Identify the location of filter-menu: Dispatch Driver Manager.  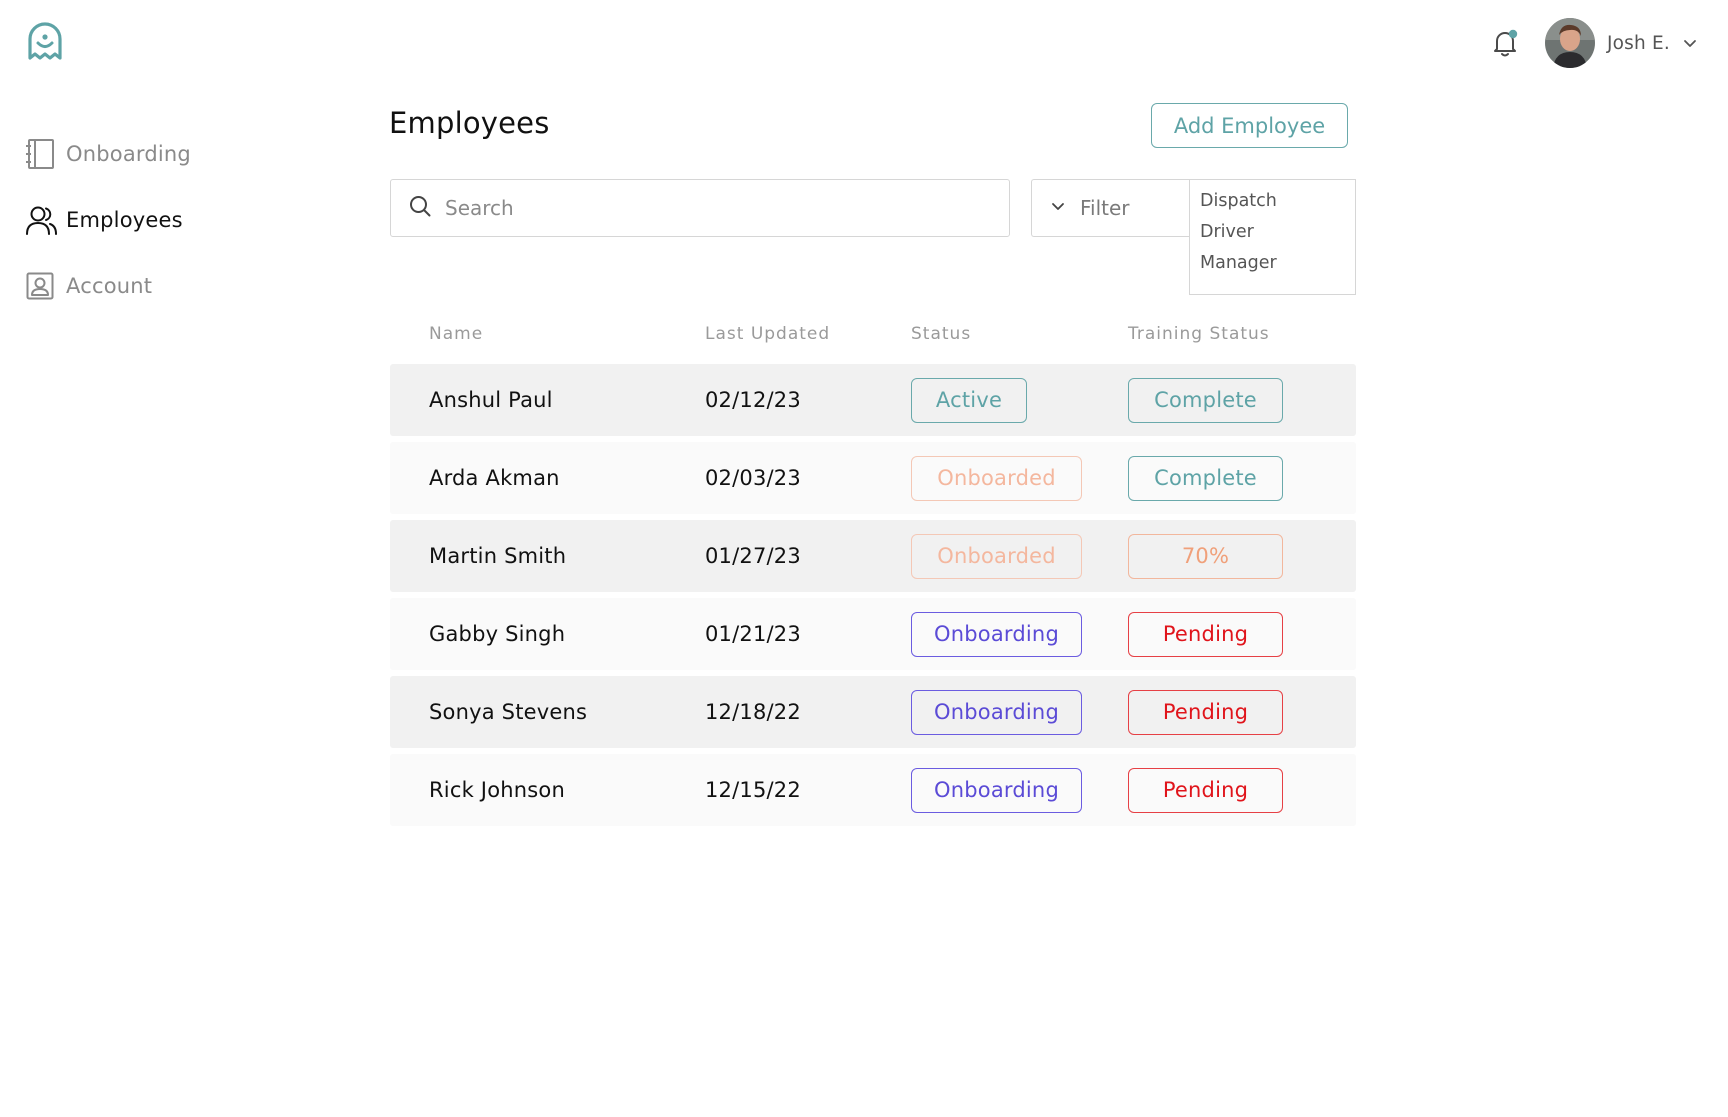
(1272, 237).